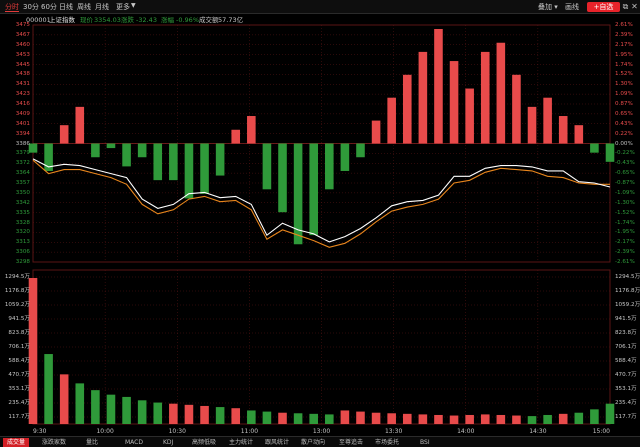  Describe the element at coordinates (625, 183) in the screenshot. I see `percent-tick-label: -0.87%` at that location.